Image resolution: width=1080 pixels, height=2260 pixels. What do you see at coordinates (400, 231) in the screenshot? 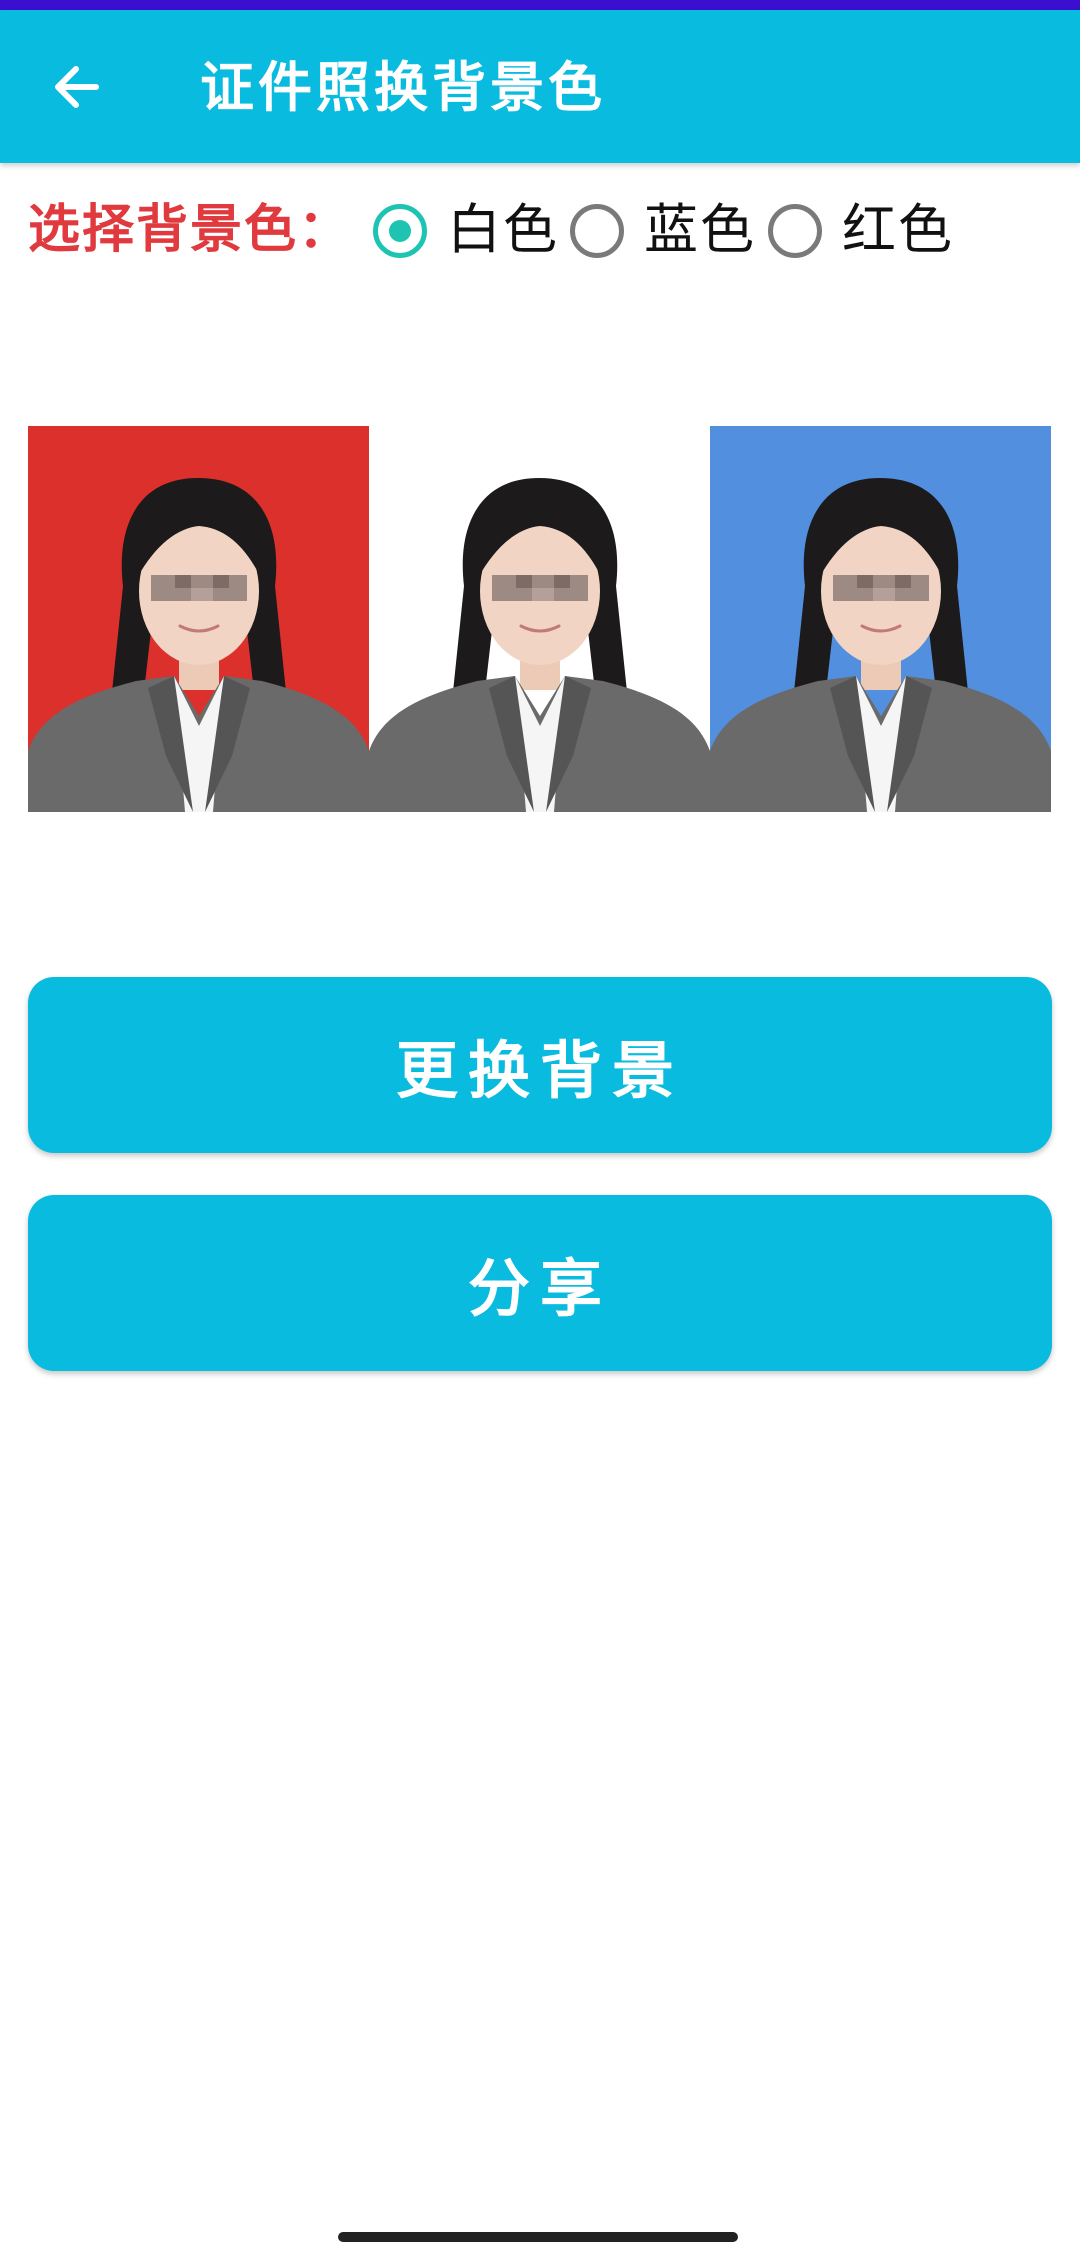
I see `radio-checked-icon` at bounding box center [400, 231].